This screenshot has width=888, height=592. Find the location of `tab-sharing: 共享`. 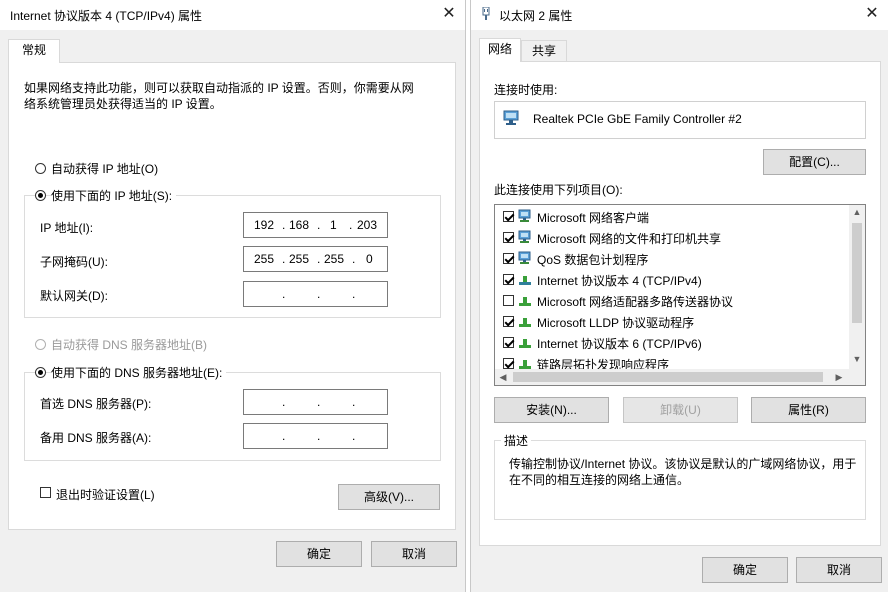

tab-sharing: 共享 is located at coordinates (544, 51).